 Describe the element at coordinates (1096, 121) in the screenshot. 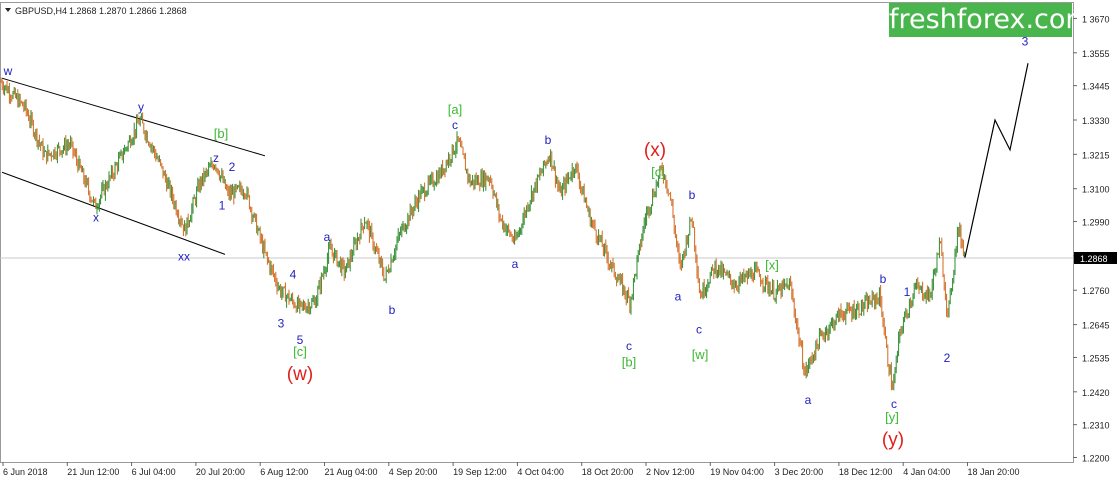

I see `price-tick-label: 1.3330` at that location.